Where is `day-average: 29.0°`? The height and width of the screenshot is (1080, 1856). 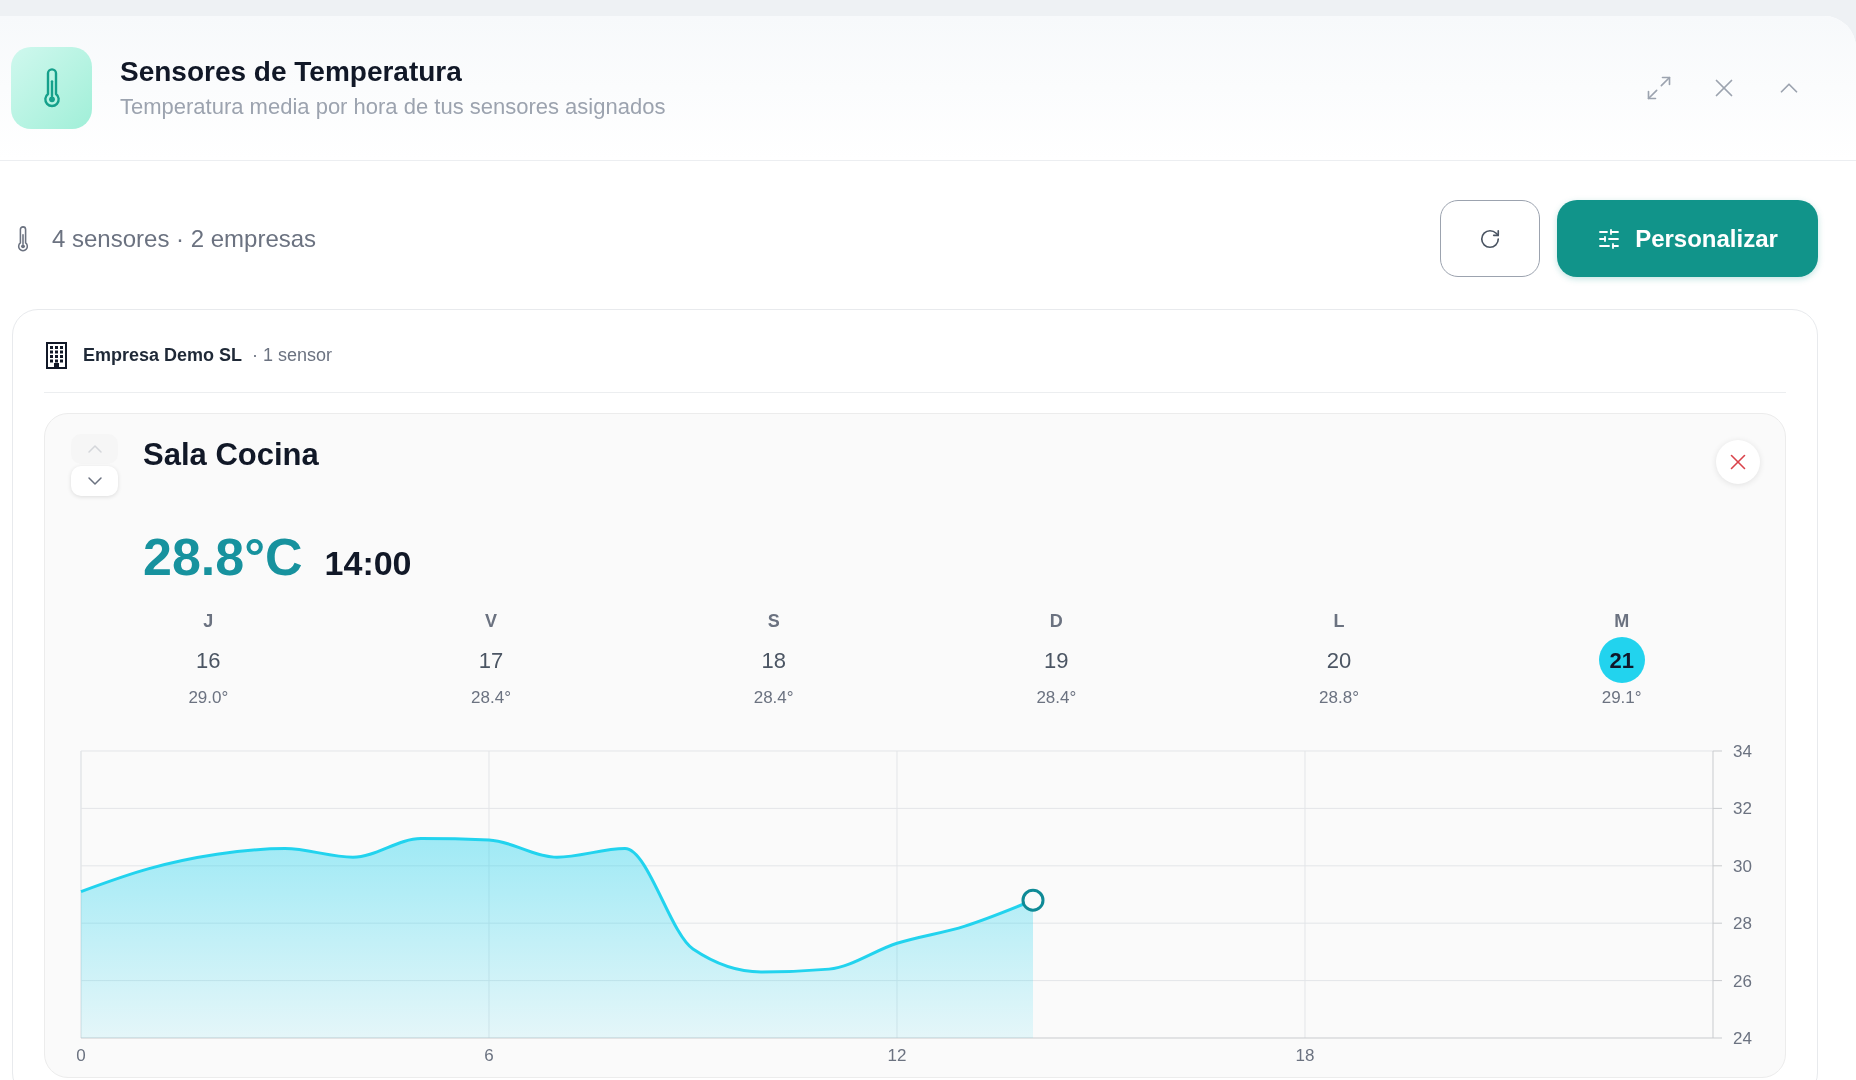 day-average: 29.0° is located at coordinates (208, 698).